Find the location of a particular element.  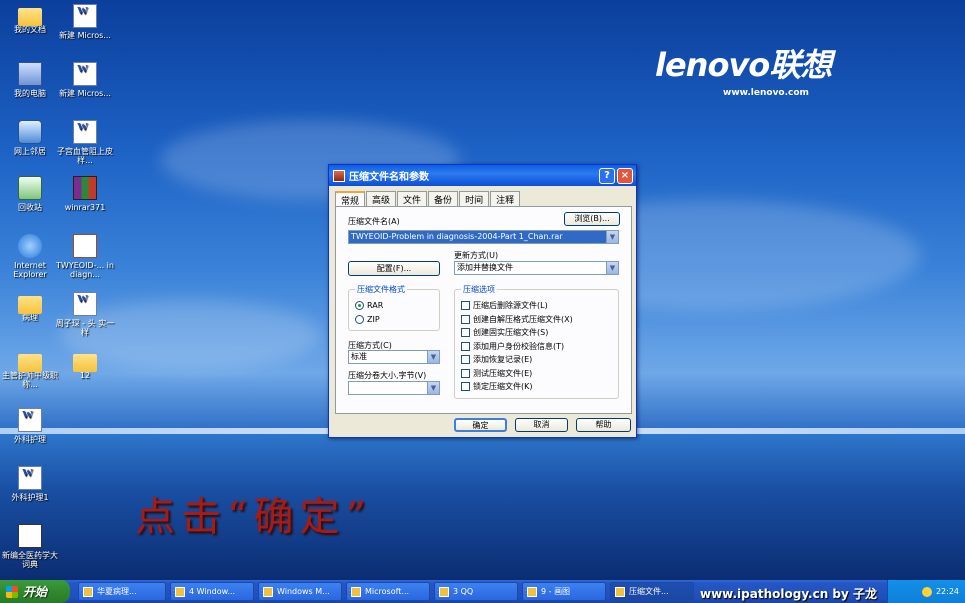

recycle-bin-icon is located at coordinates (30, 188).